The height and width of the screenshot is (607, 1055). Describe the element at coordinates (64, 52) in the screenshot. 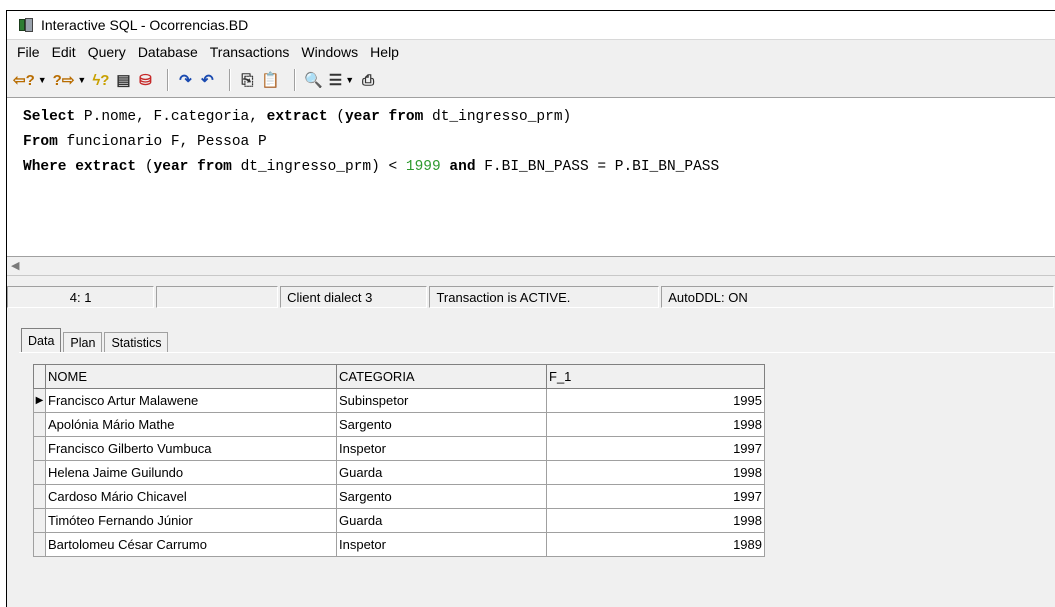

I see `menu-edit: Edit` at that location.